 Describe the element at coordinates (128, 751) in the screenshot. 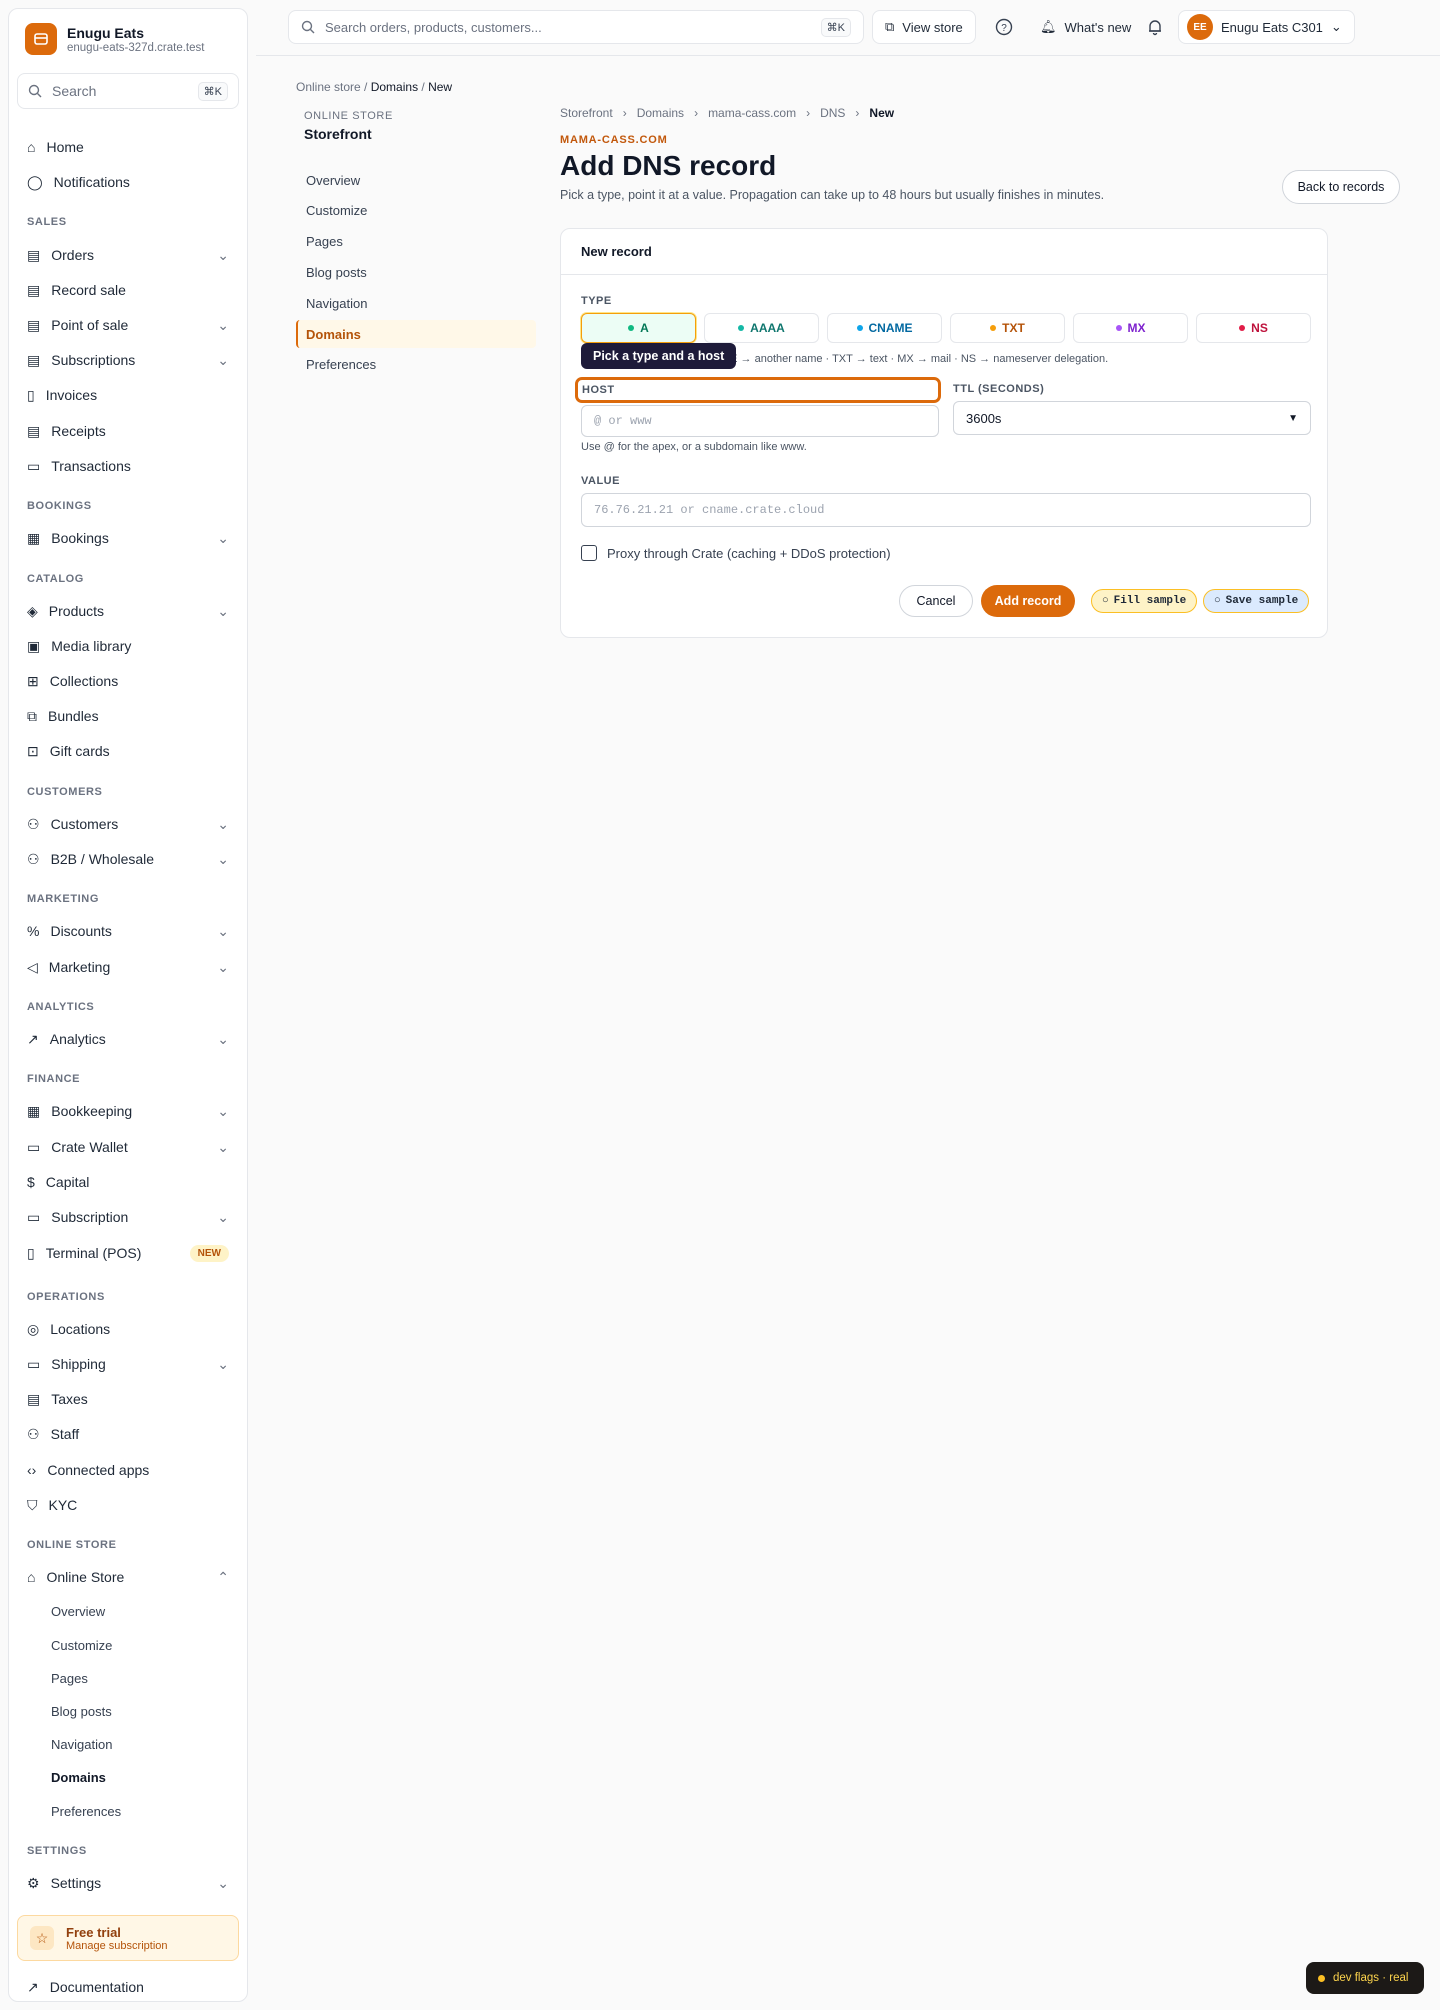

I see `sidebar-item-gift-cards: ⊡ Gift cards` at that location.